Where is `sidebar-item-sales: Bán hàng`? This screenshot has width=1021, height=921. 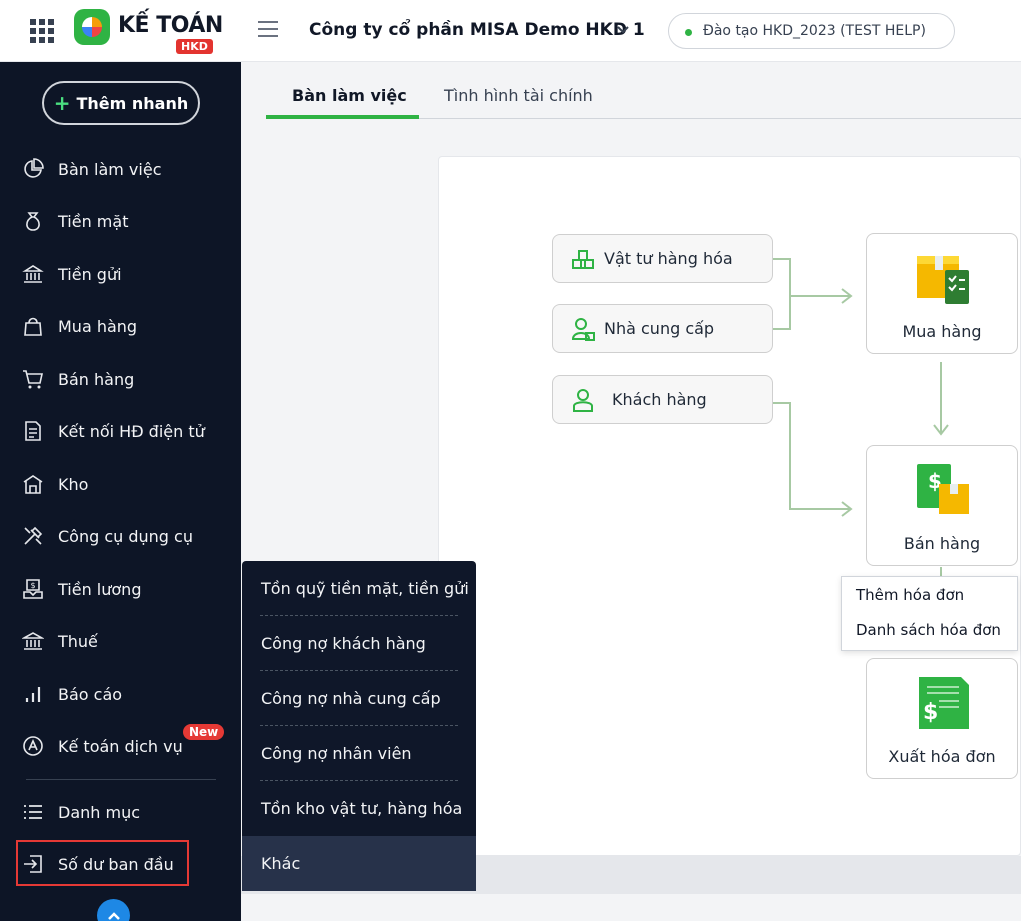 sidebar-item-sales: Bán hàng is located at coordinates (120, 379).